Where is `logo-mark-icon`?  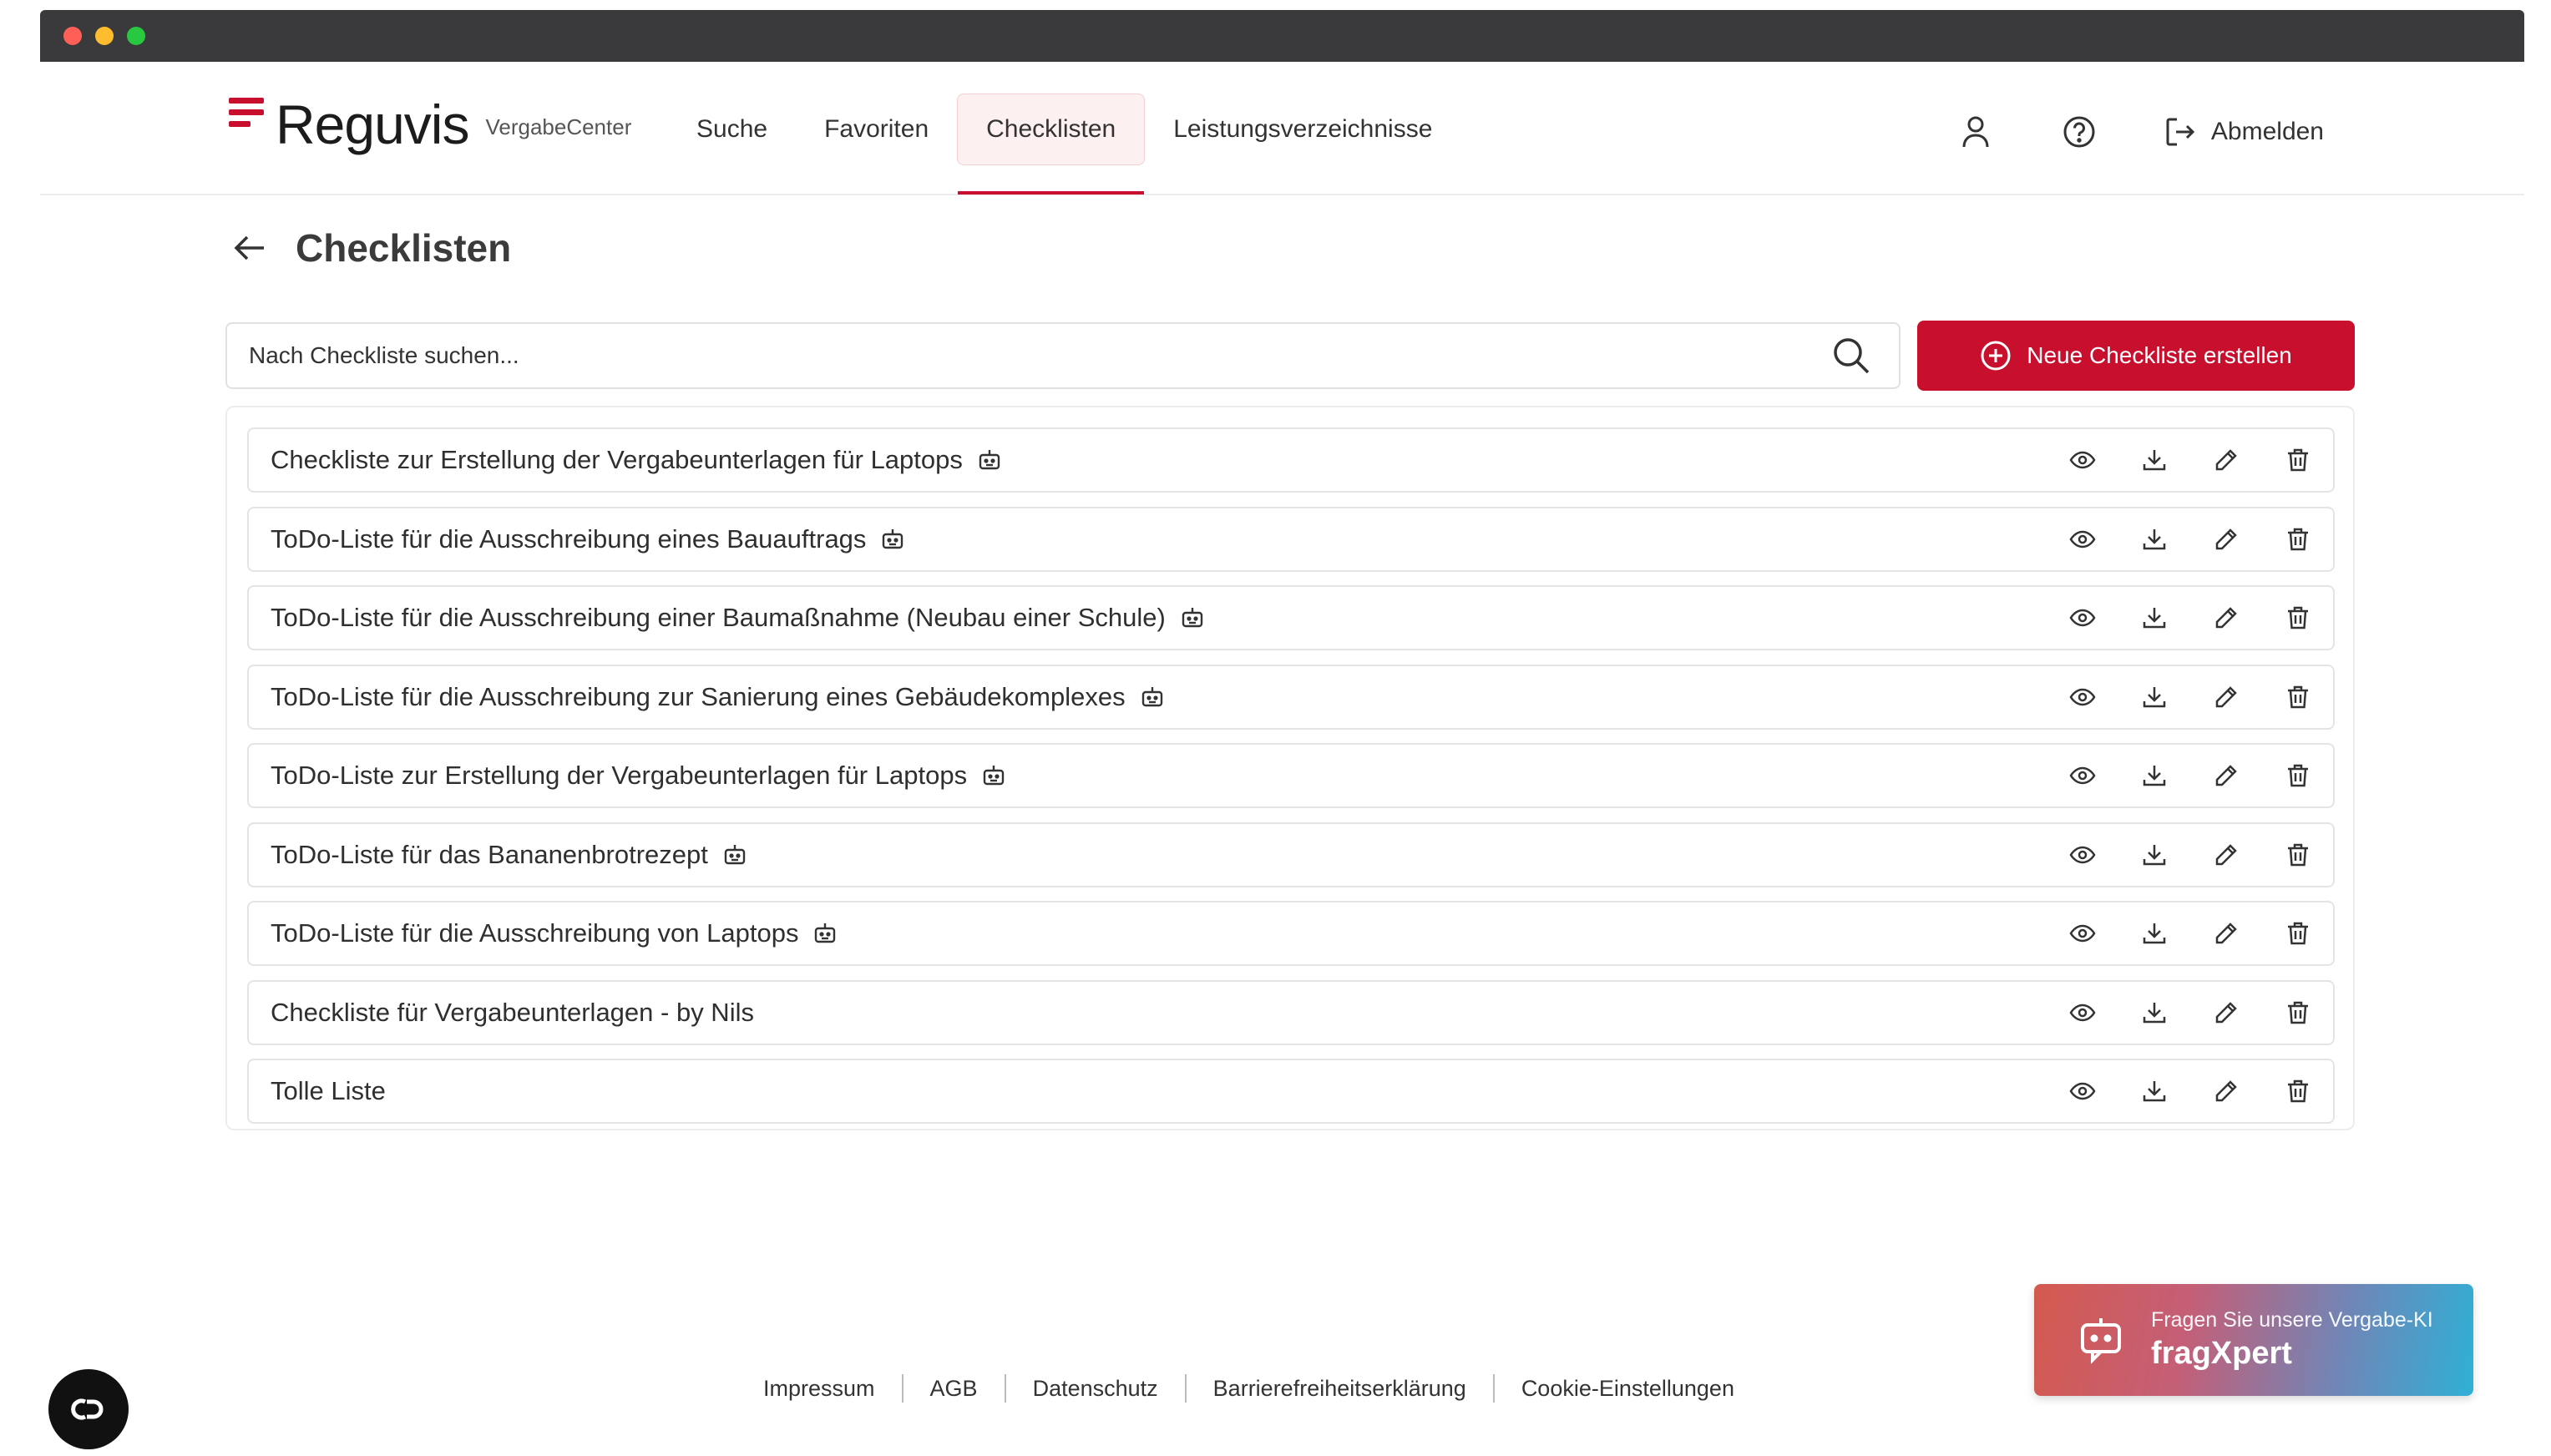
logo-mark-icon is located at coordinates (247, 112).